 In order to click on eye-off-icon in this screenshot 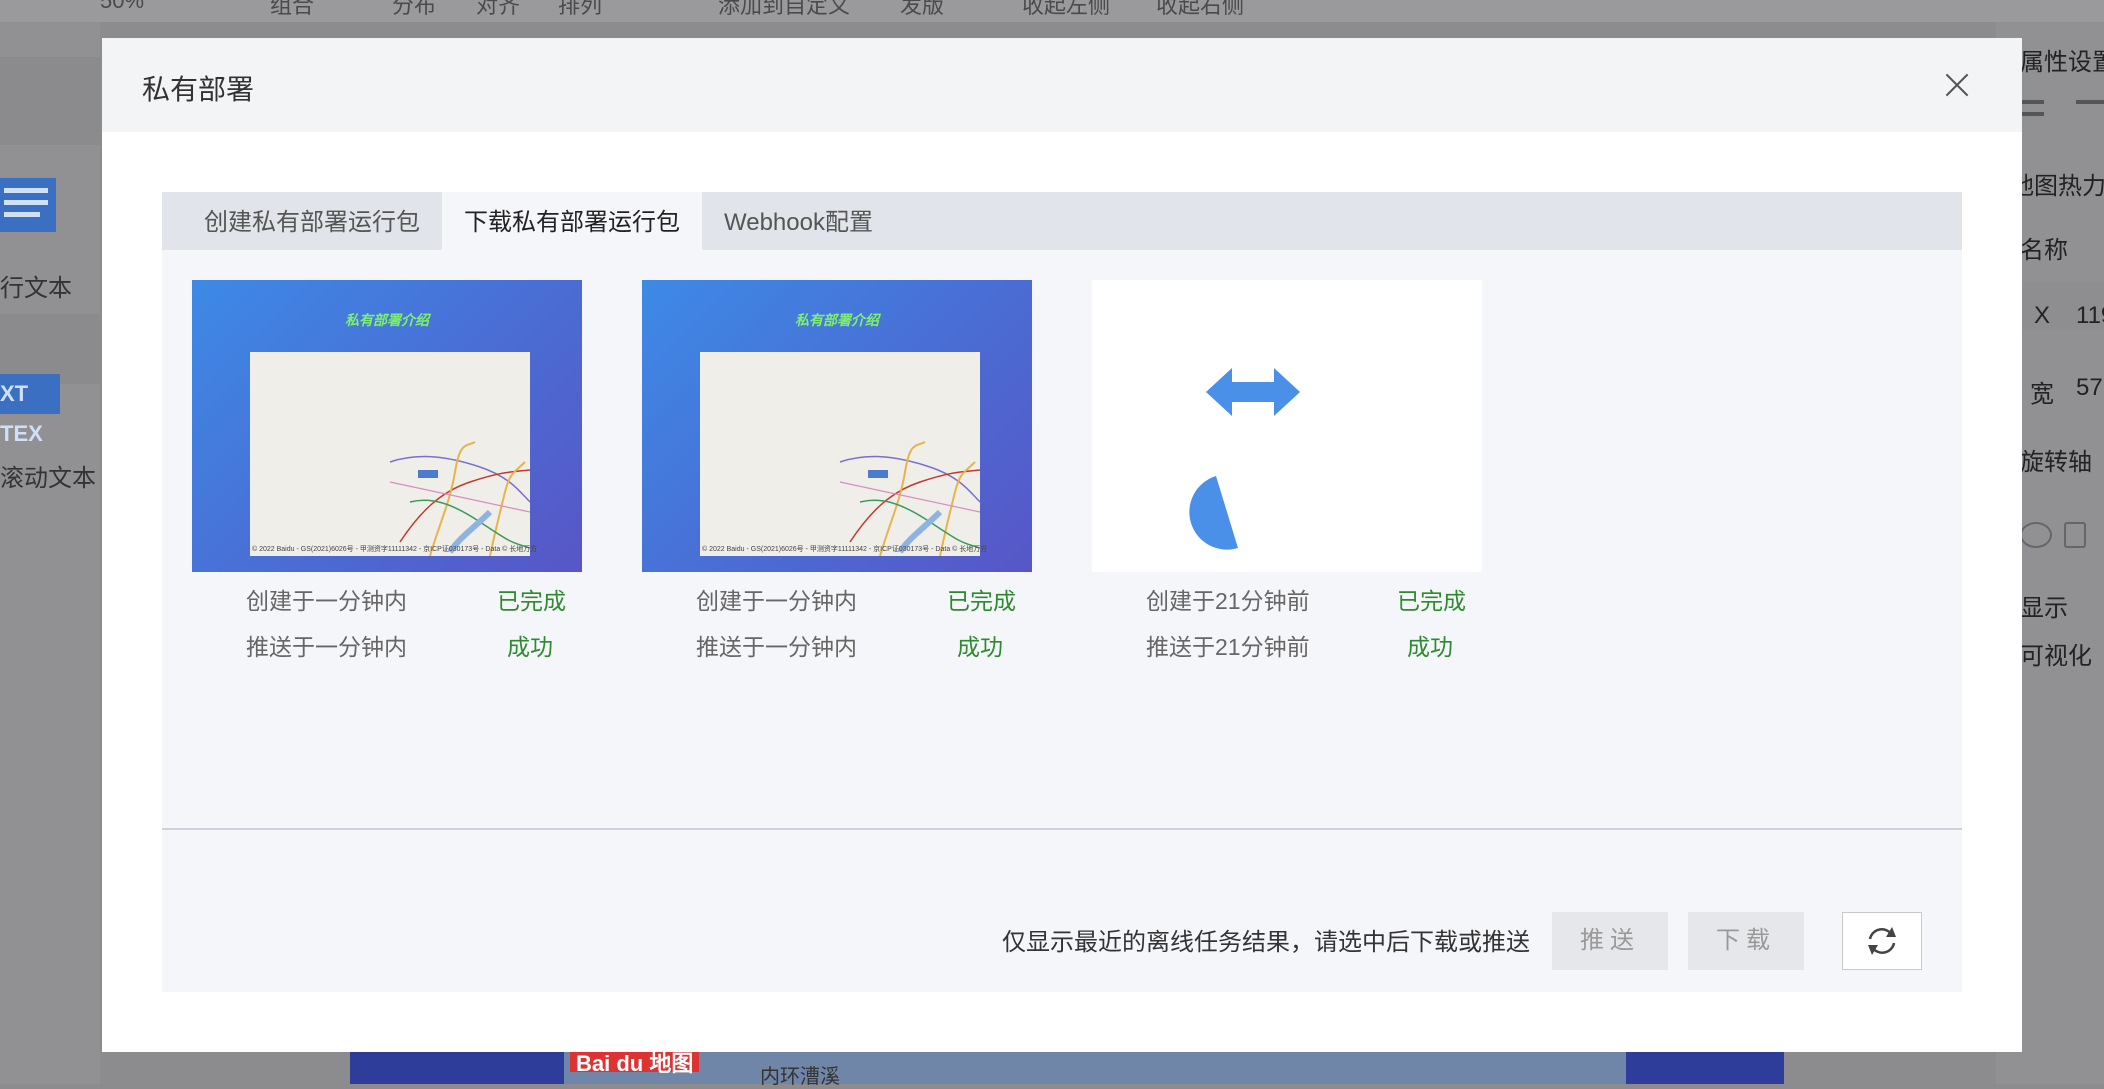, I will do `click(2036, 535)`.